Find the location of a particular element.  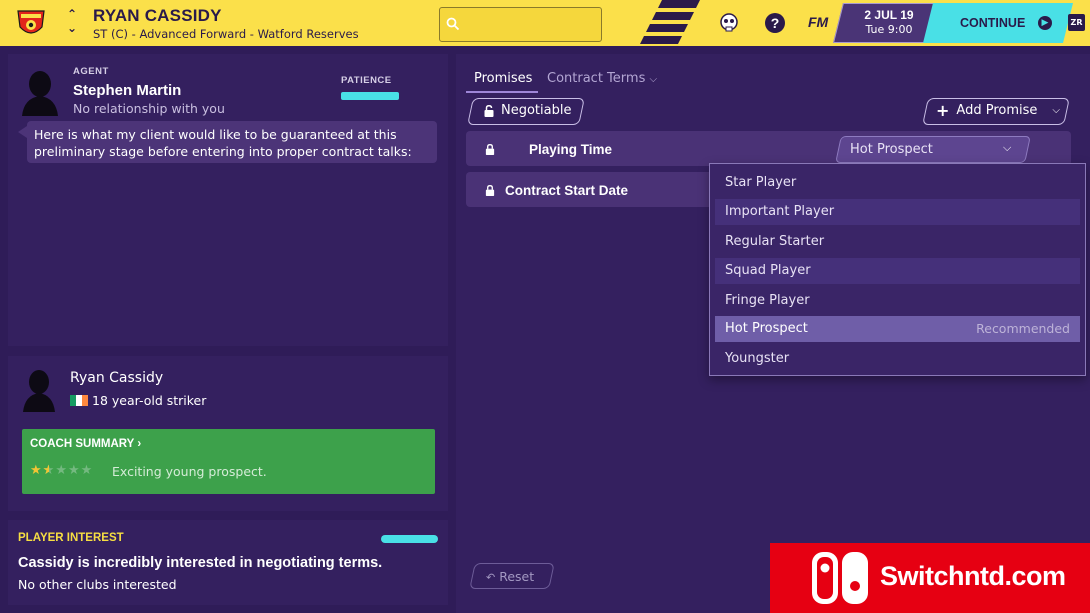

continue-label: CONTINUE is located at coordinates (992, 23).